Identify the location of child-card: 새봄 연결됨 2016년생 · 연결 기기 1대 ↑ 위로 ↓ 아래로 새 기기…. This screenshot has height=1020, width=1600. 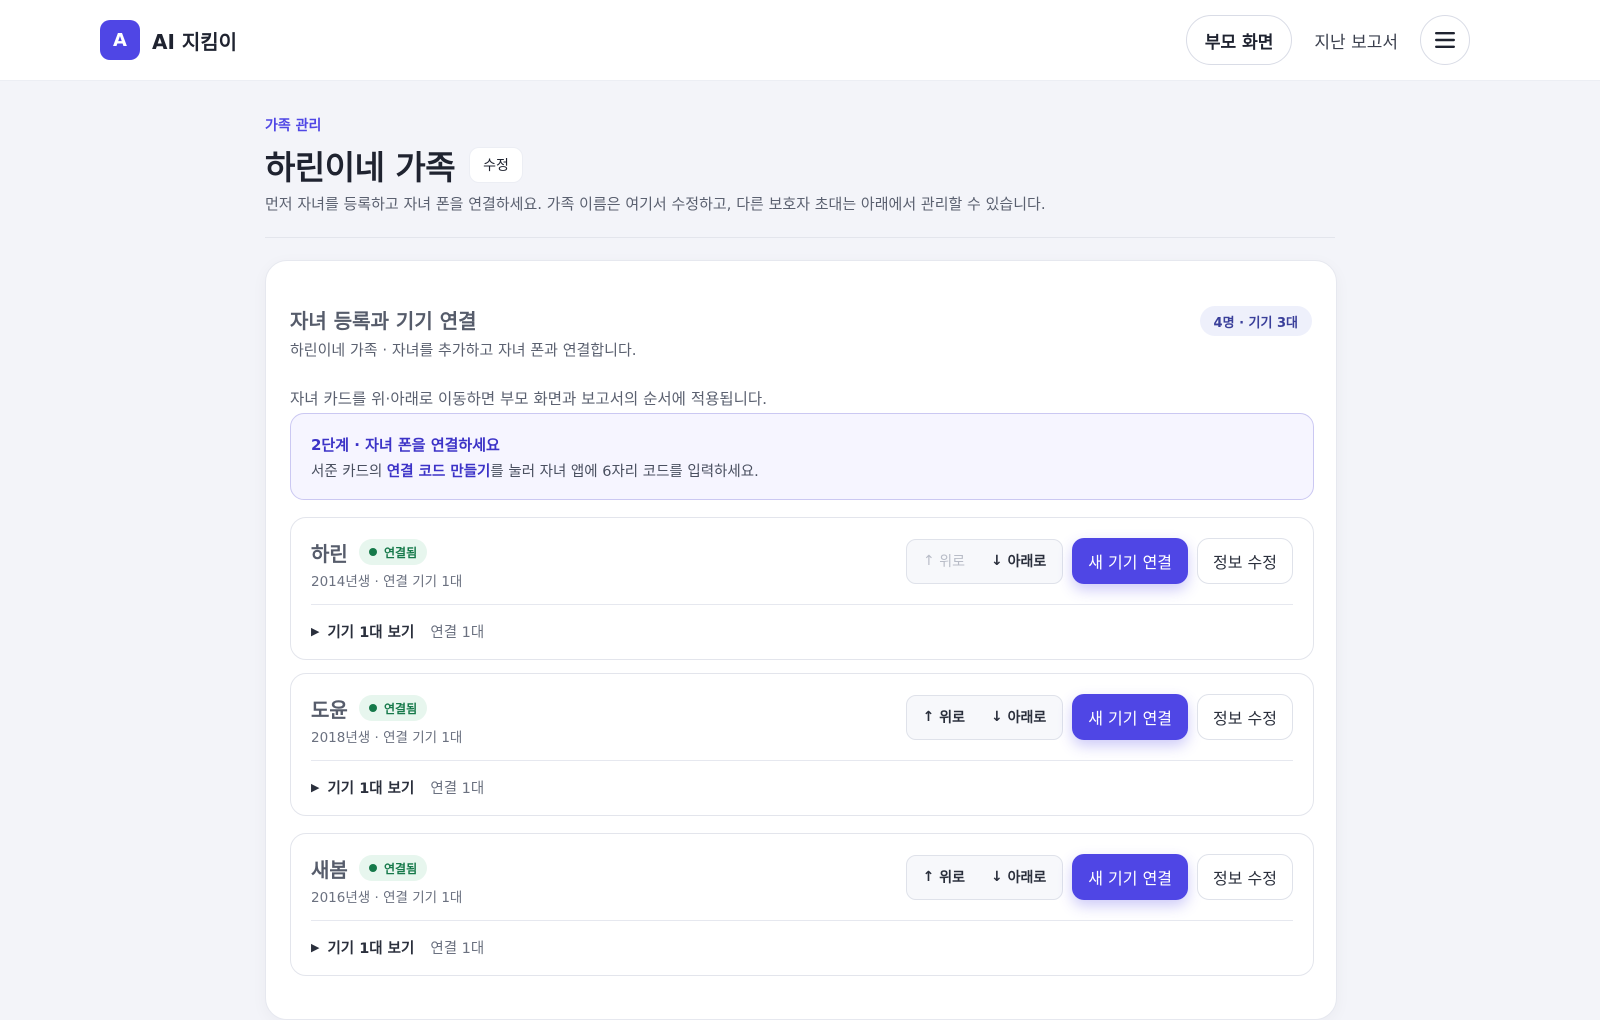
(802, 904).